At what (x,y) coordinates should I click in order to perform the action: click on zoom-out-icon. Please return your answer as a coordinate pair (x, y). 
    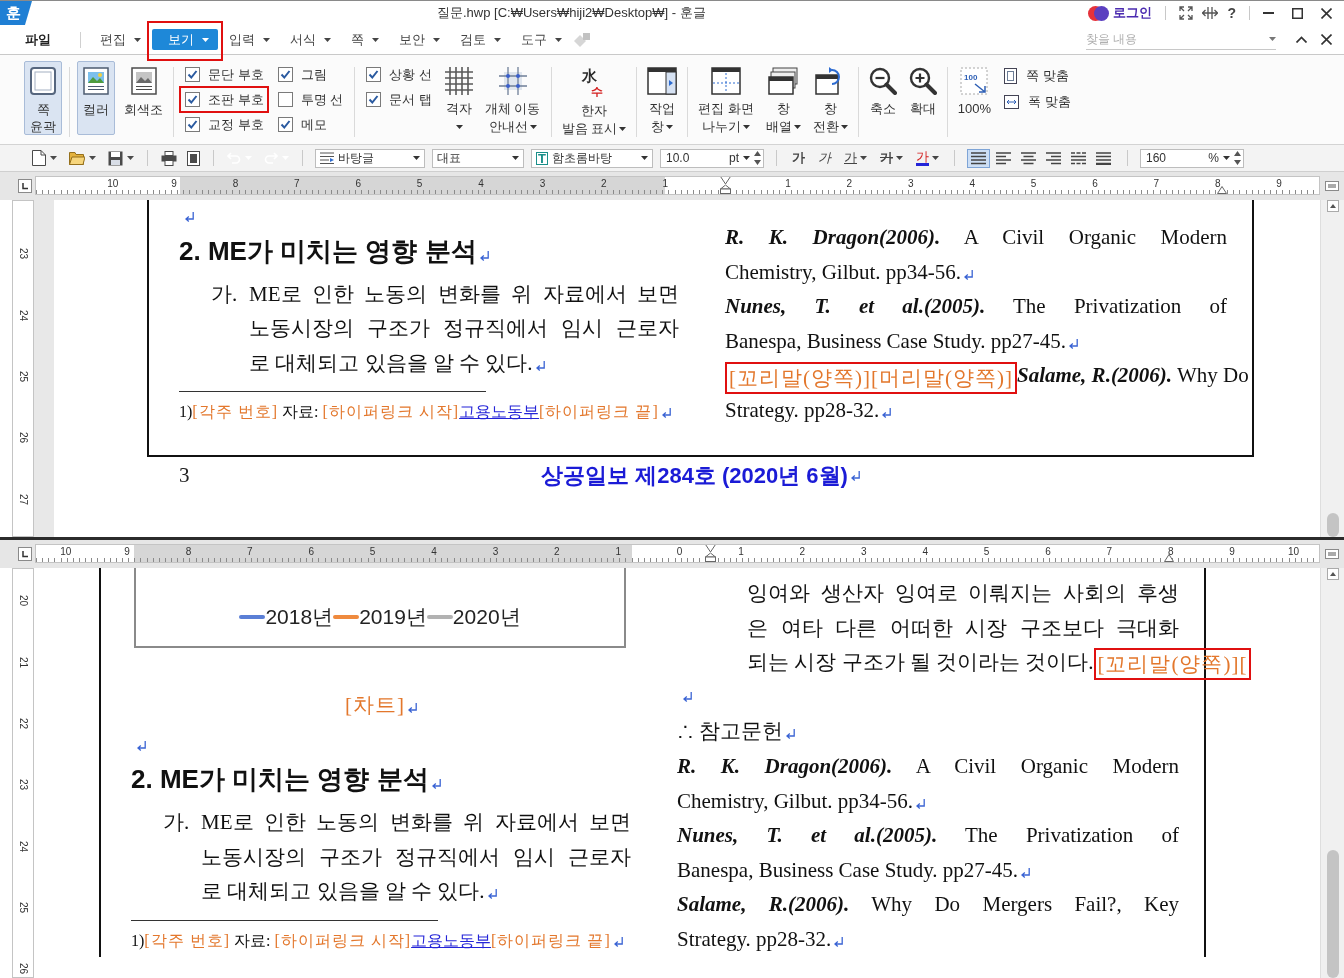
    Looking at the image, I should click on (882, 81).